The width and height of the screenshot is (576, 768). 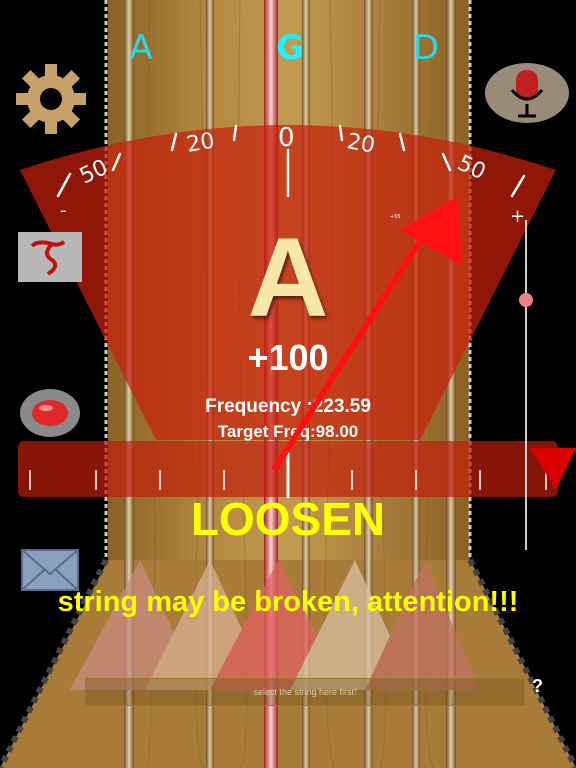 What do you see at coordinates (537, 686) in the screenshot?
I see `help-button: ?` at bounding box center [537, 686].